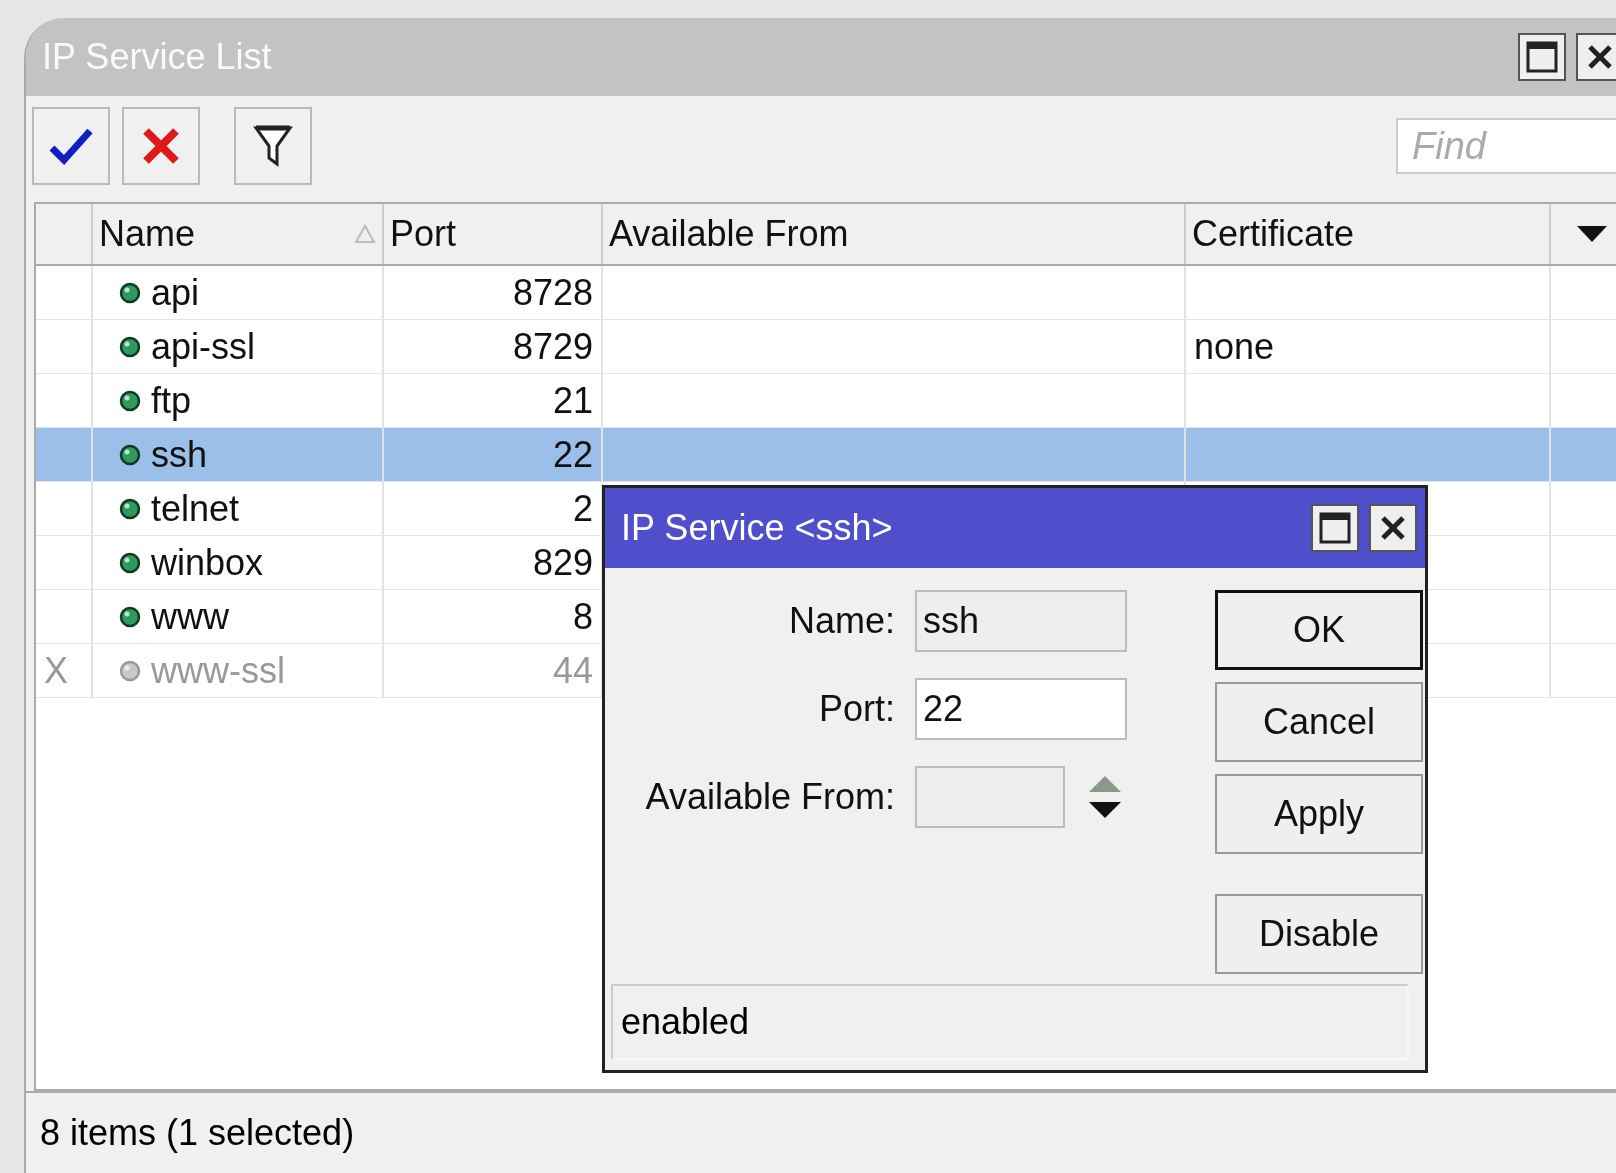 This screenshot has width=1616, height=1173. I want to click on name-cell: ftp, so click(171, 400).